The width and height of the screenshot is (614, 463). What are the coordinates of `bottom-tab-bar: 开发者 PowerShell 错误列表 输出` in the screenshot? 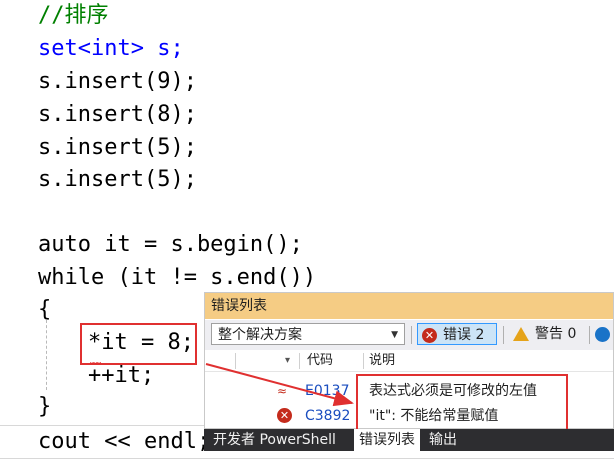 It's located at (409, 440).